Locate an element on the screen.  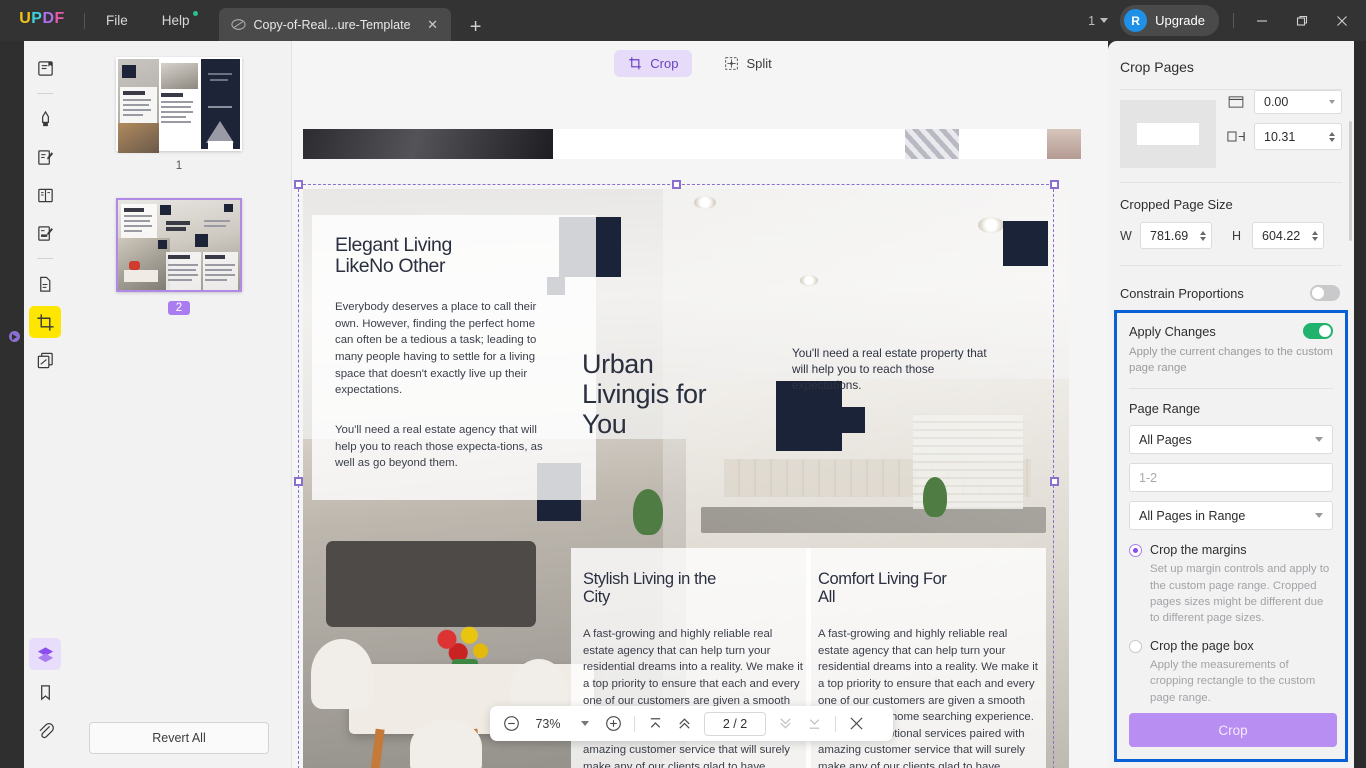
width-input: 781.69 is located at coordinates (1176, 235).